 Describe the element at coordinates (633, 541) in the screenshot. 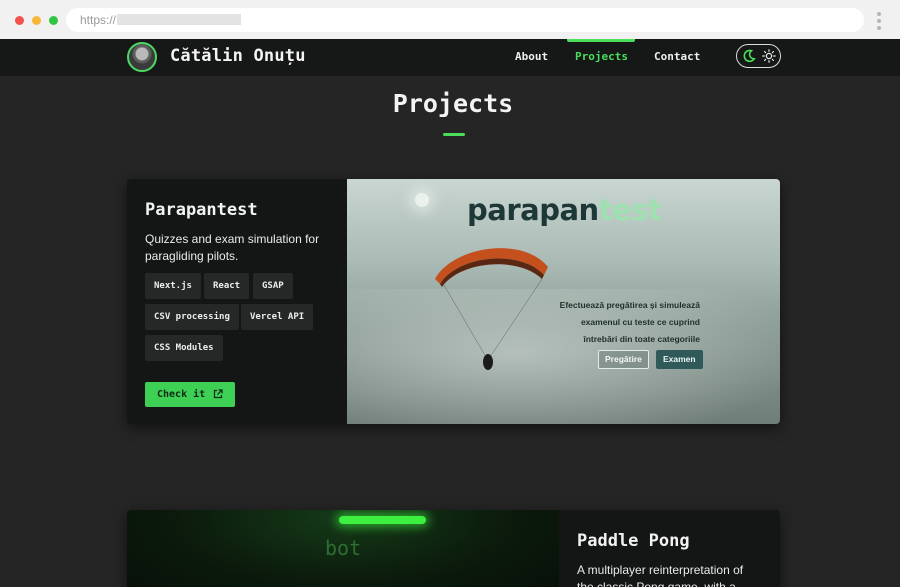

I see `project-name: Paddle Pong` at that location.